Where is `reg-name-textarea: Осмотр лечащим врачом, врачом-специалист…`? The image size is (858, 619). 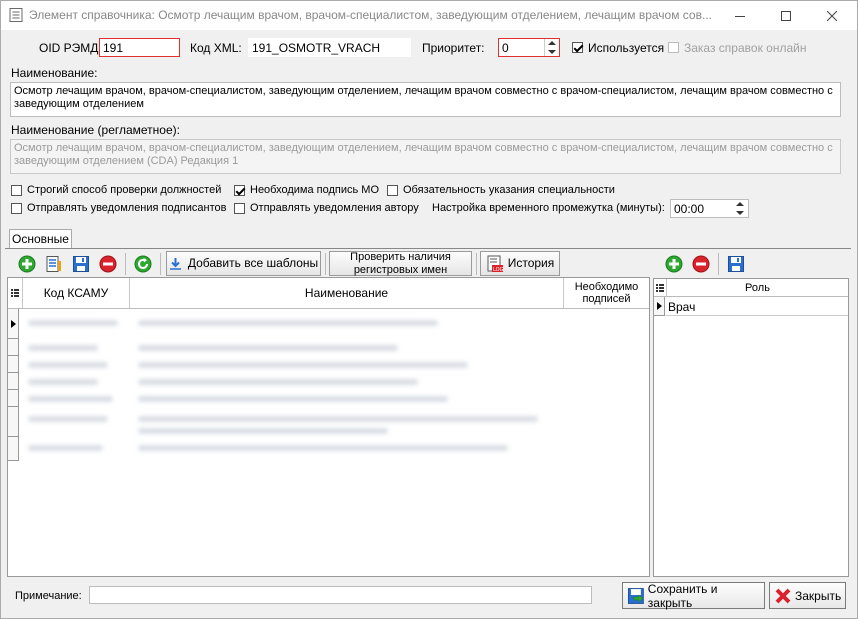 reg-name-textarea: Осмотр лечащим врачом, врачом-специалист… is located at coordinates (425, 156).